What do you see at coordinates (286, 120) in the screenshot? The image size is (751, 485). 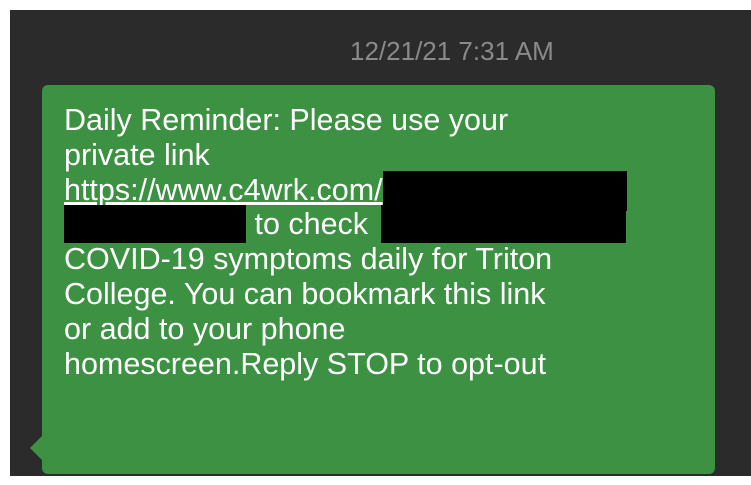 I see `message-line-1: Daily Reminder: Please use your` at bounding box center [286, 120].